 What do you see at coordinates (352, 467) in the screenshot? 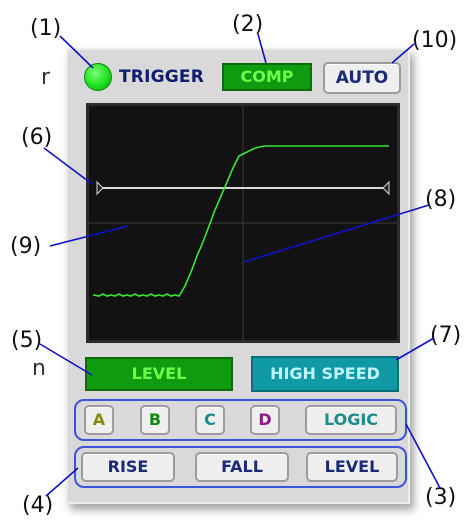
I see `edge-level-button: LEVEL` at bounding box center [352, 467].